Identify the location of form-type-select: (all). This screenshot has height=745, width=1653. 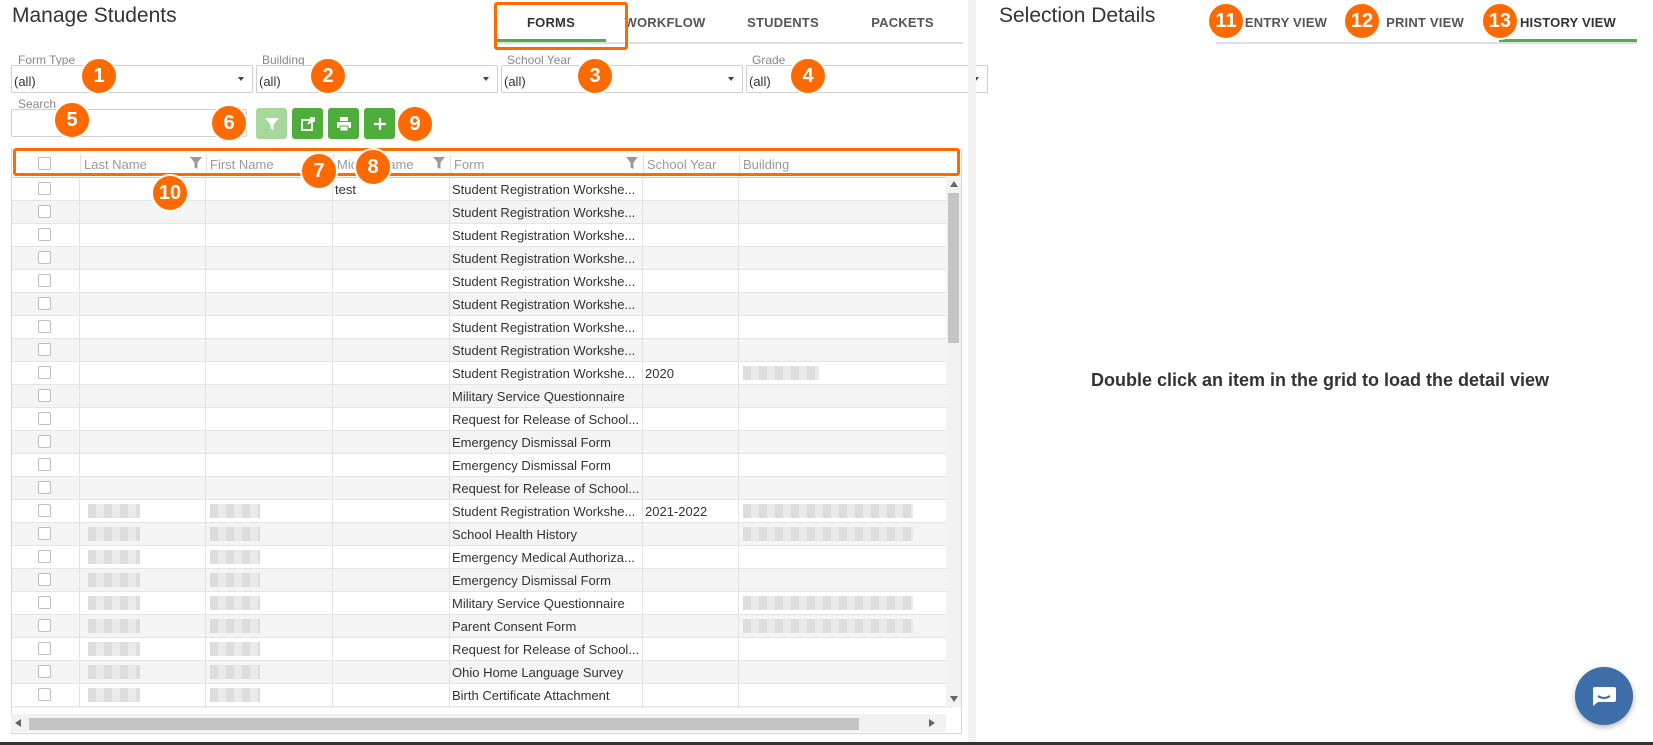
(132, 79).